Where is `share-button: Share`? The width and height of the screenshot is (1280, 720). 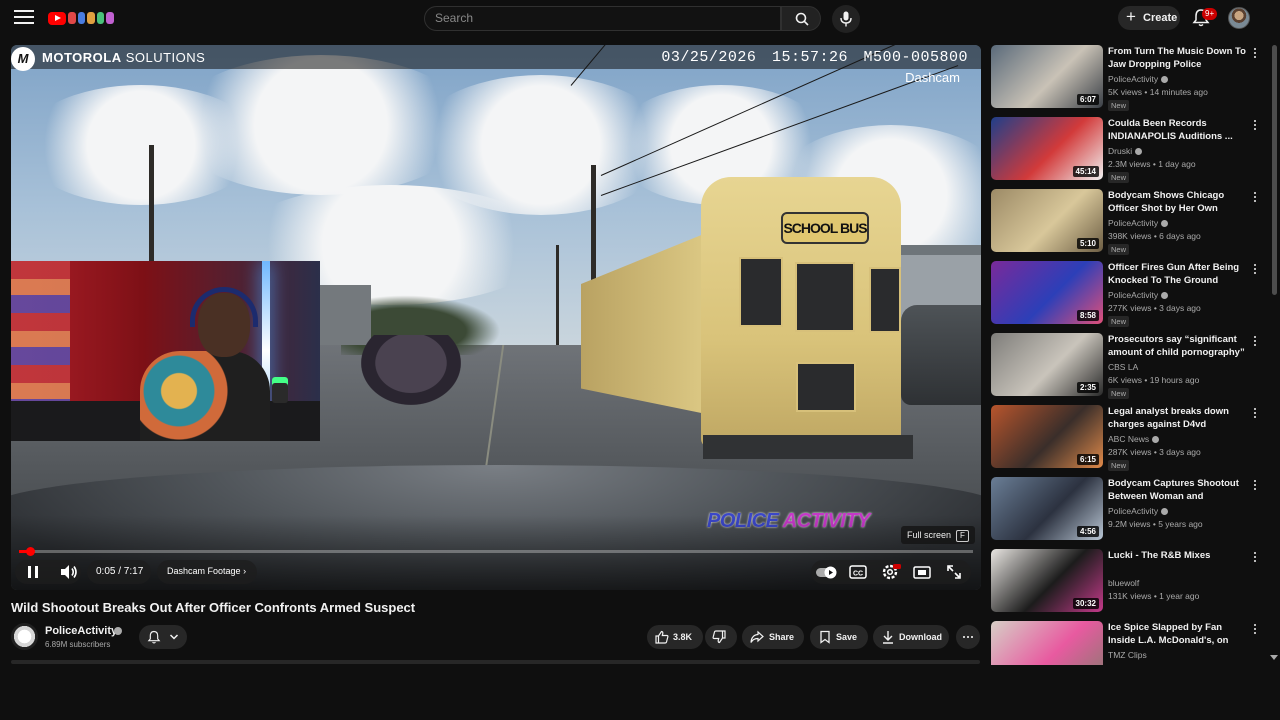
share-button: Share is located at coordinates (773, 637).